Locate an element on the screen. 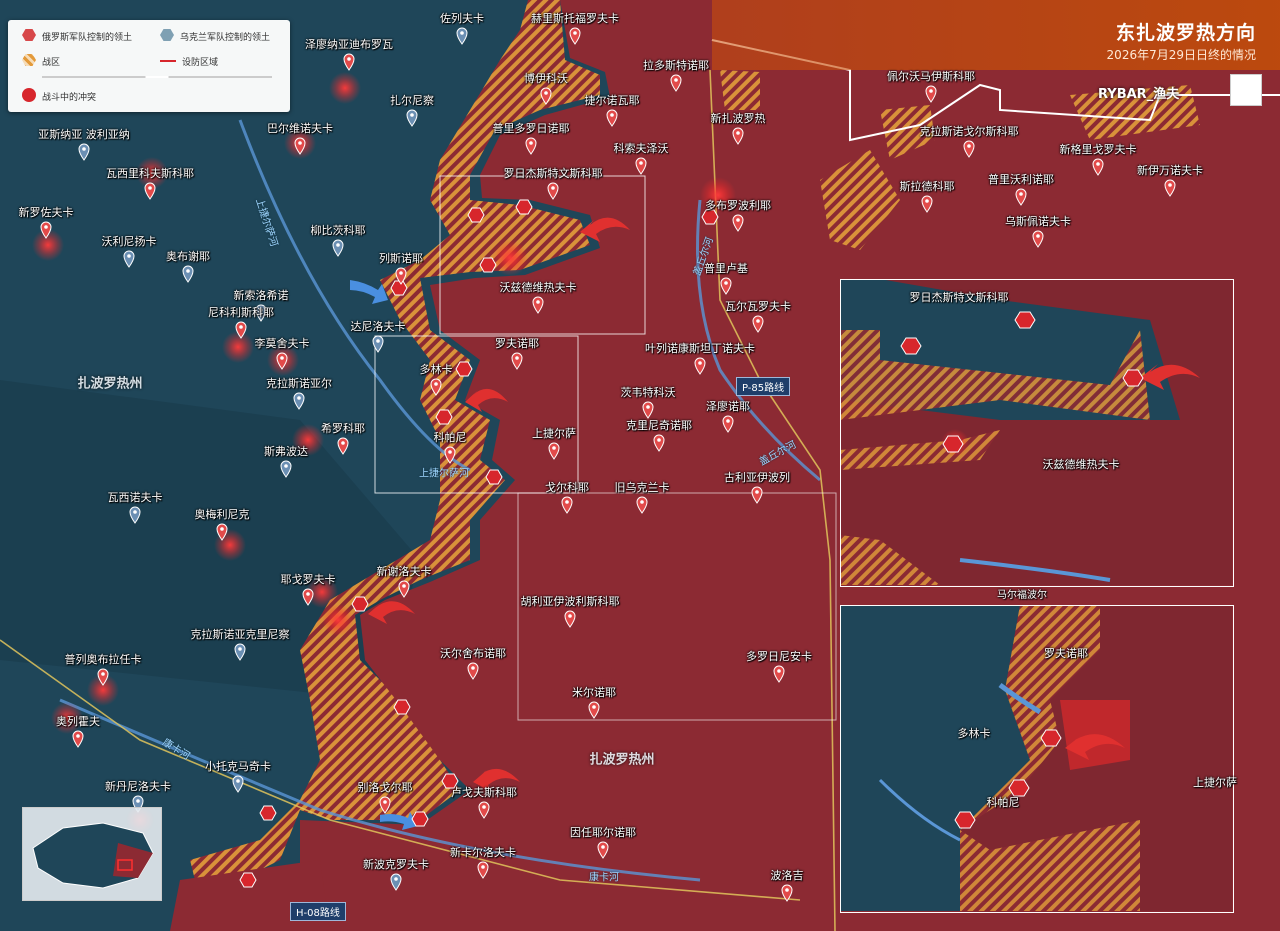 Image resolution: width=1280 pixels, height=931 pixels. page-title: 东扎波罗热方向 is located at coordinates (1185, 33).